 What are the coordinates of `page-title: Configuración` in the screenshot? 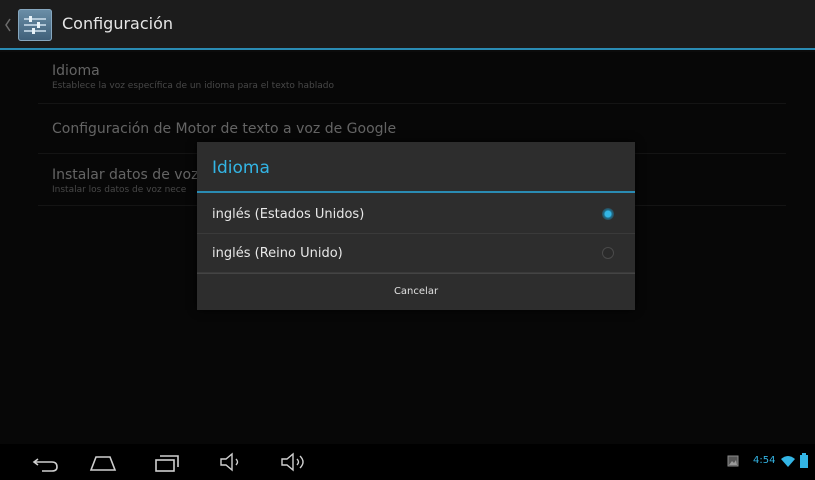 It's located at (118, 23).